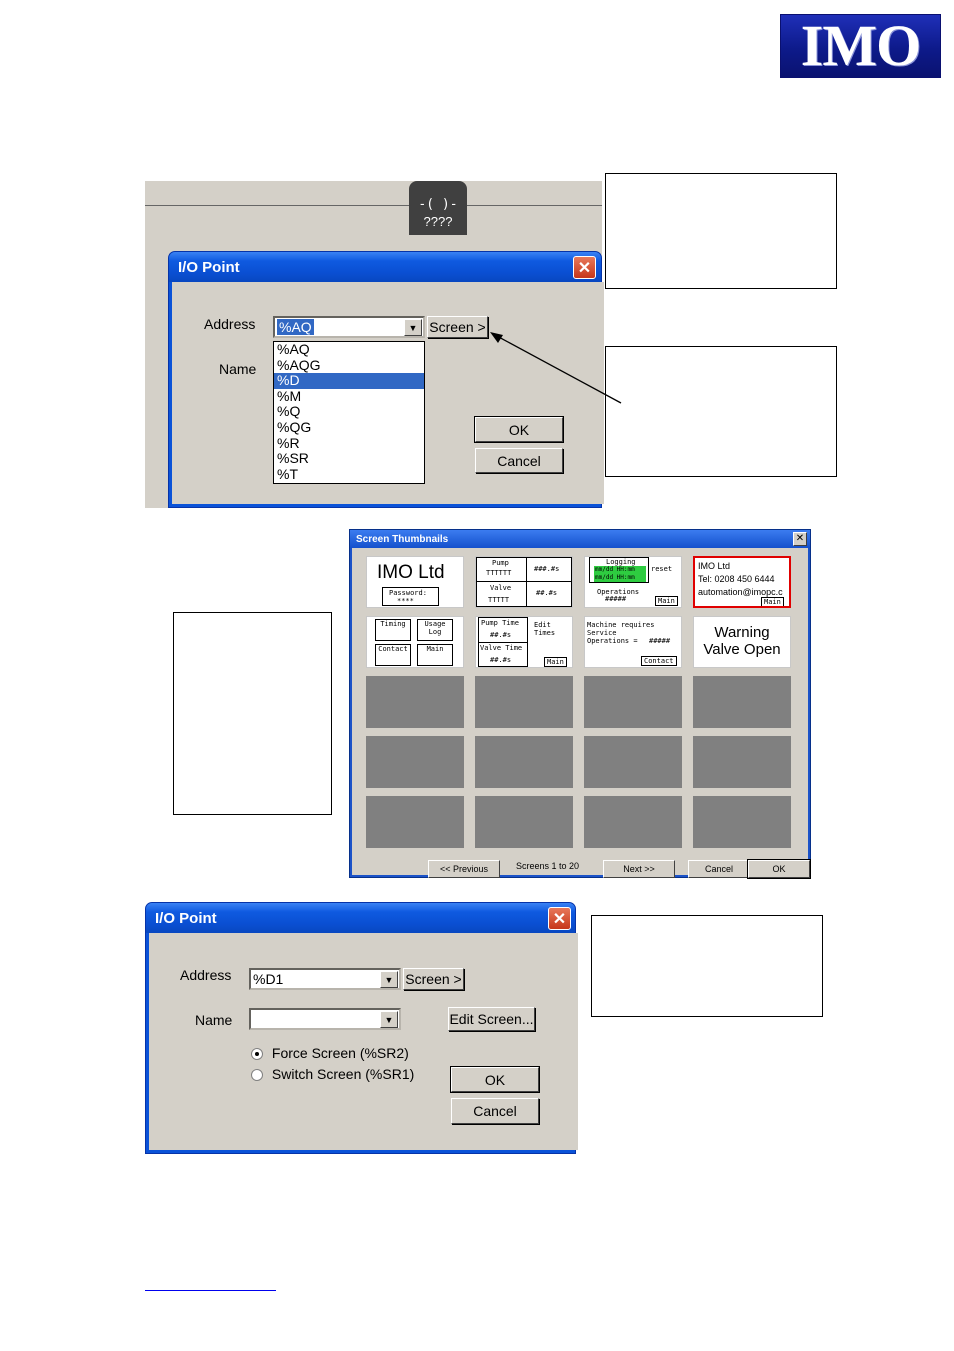 The height and width of the screenshot is (1351, 954). I want to click on dropdown-option: %Q, so click(349, 412).